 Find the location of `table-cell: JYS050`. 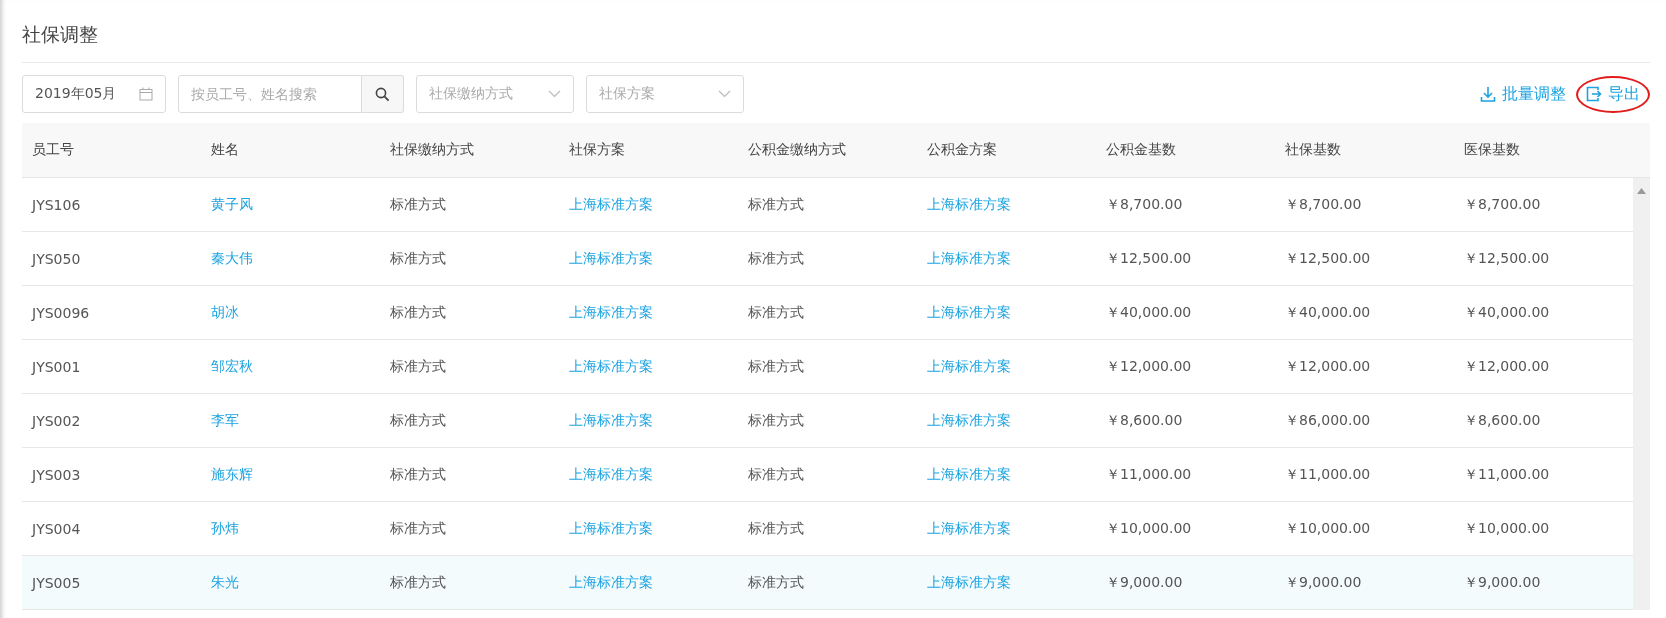

table-cell: JYS050 is located at coordinates (56, 258).